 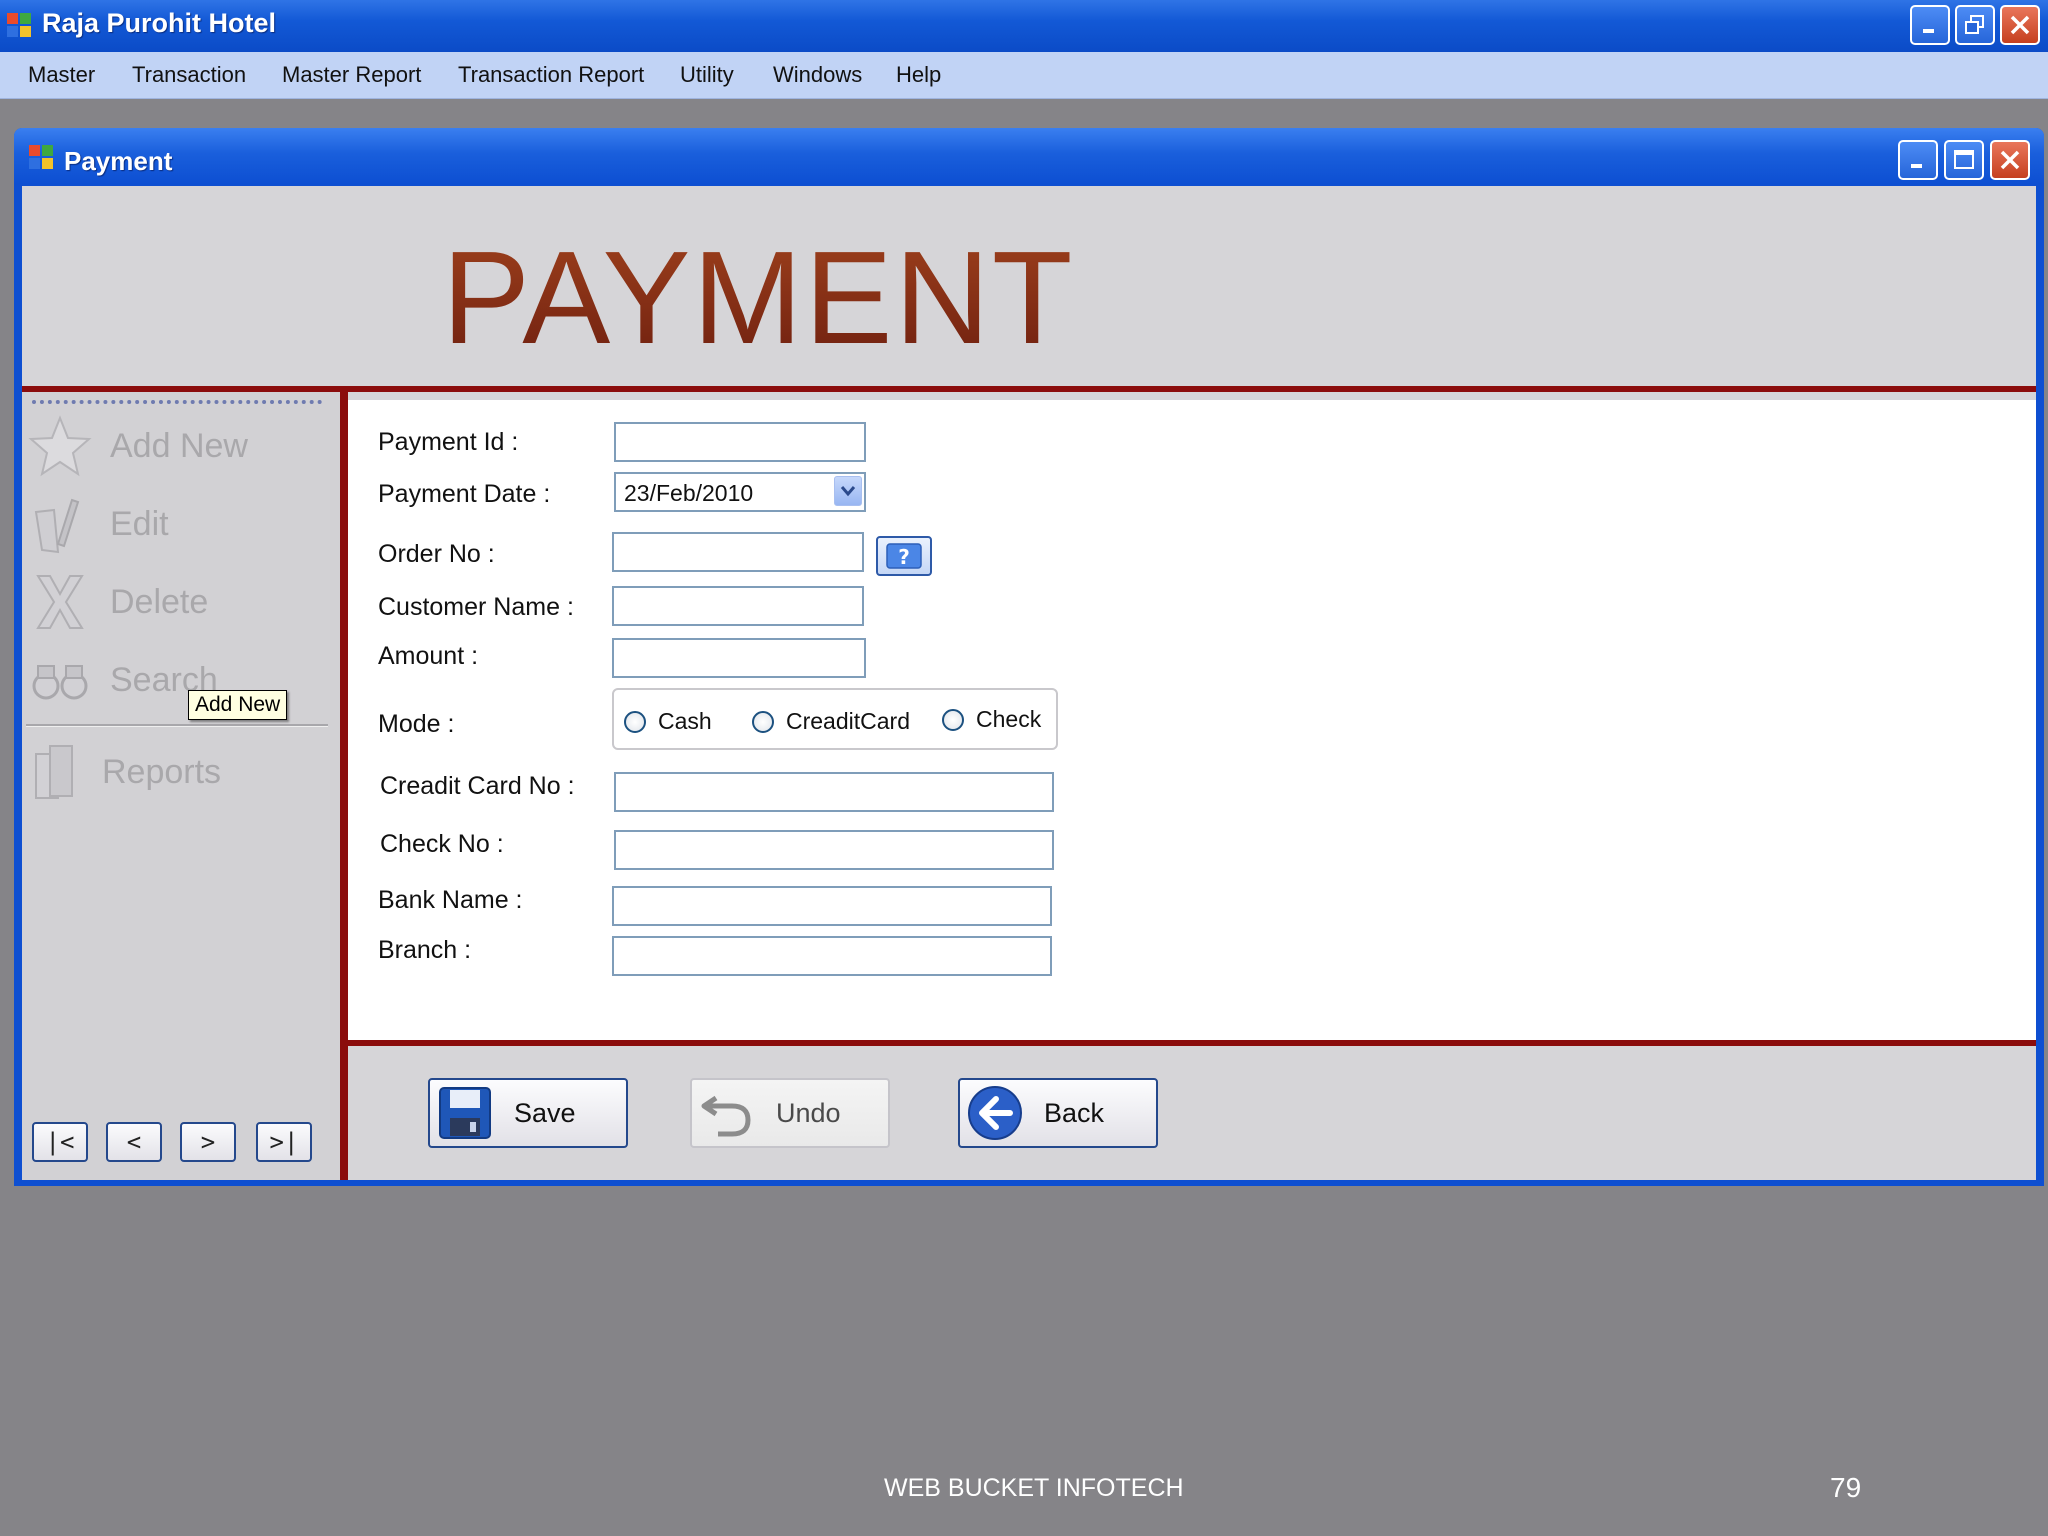 I want to click on restore-button, so click(x=1975, y=25).